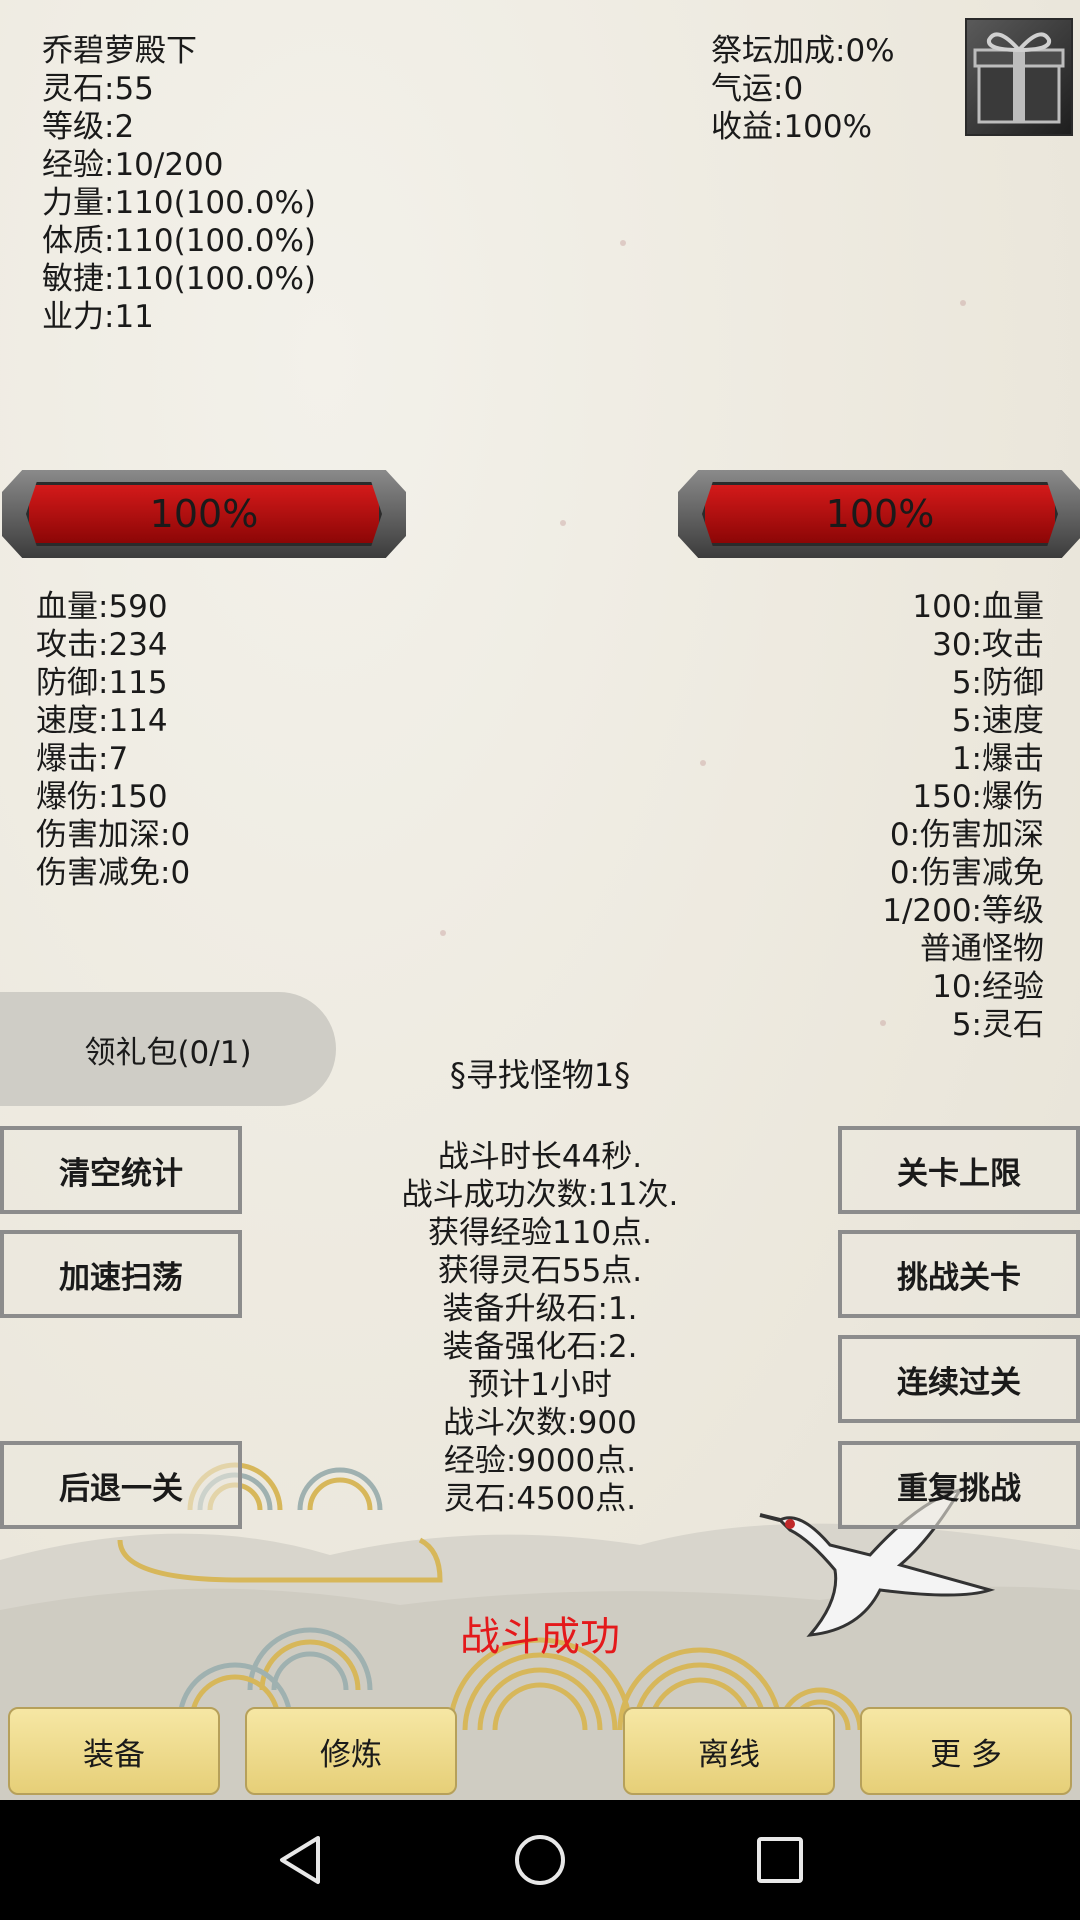 Image resolution: width=1080 pixels, height=1920 pixels. What do you see at coordinates (959, 1485) in the screenshot?
I see `repeat-challenge-button: 重复挑战` at bounding box center [959, 1485].